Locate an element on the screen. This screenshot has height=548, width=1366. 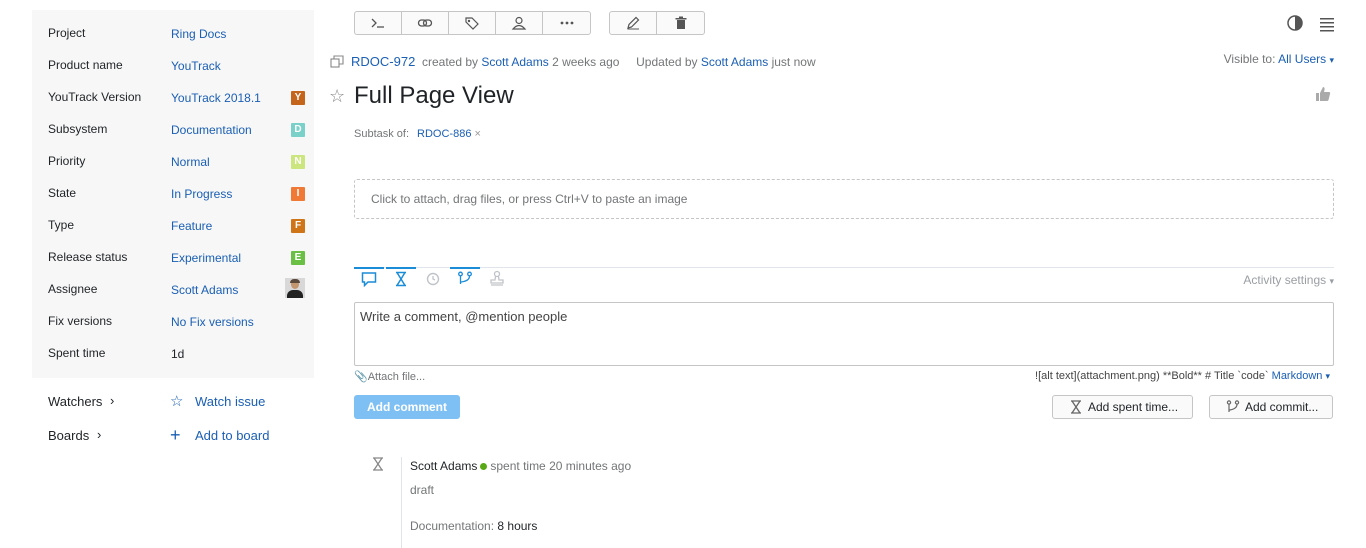
field-value: 1d is located at coordinates (177, 354).